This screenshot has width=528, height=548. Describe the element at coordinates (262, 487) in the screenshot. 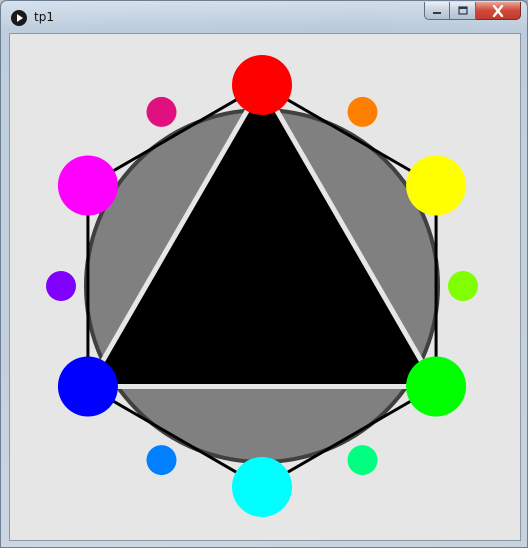

I see `swatch-cyan` at that location.